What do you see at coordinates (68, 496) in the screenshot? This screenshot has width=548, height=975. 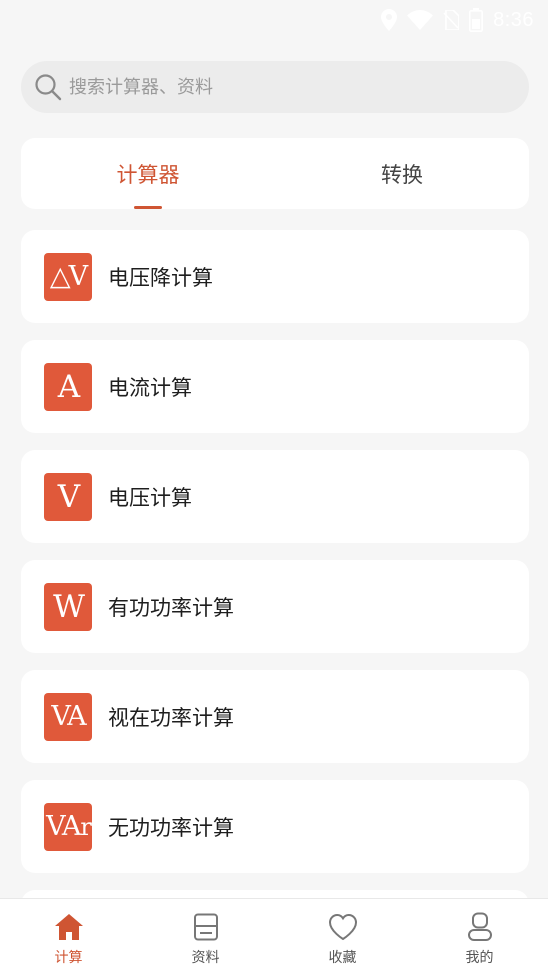 I see `voltage-icon: V` at bounding box center [68, 496].